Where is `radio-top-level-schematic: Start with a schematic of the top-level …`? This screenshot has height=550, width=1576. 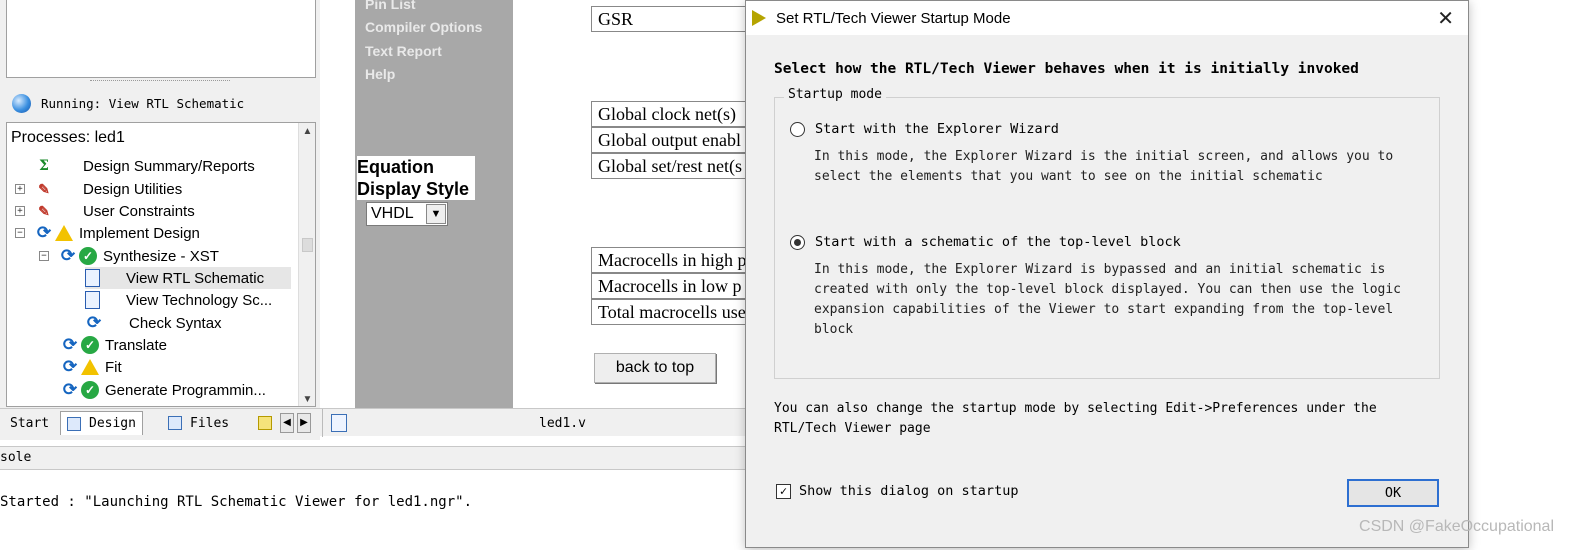
radio-top-level-schematic: Start with a schematic of the top-level … is located at coordinates (985, 242).